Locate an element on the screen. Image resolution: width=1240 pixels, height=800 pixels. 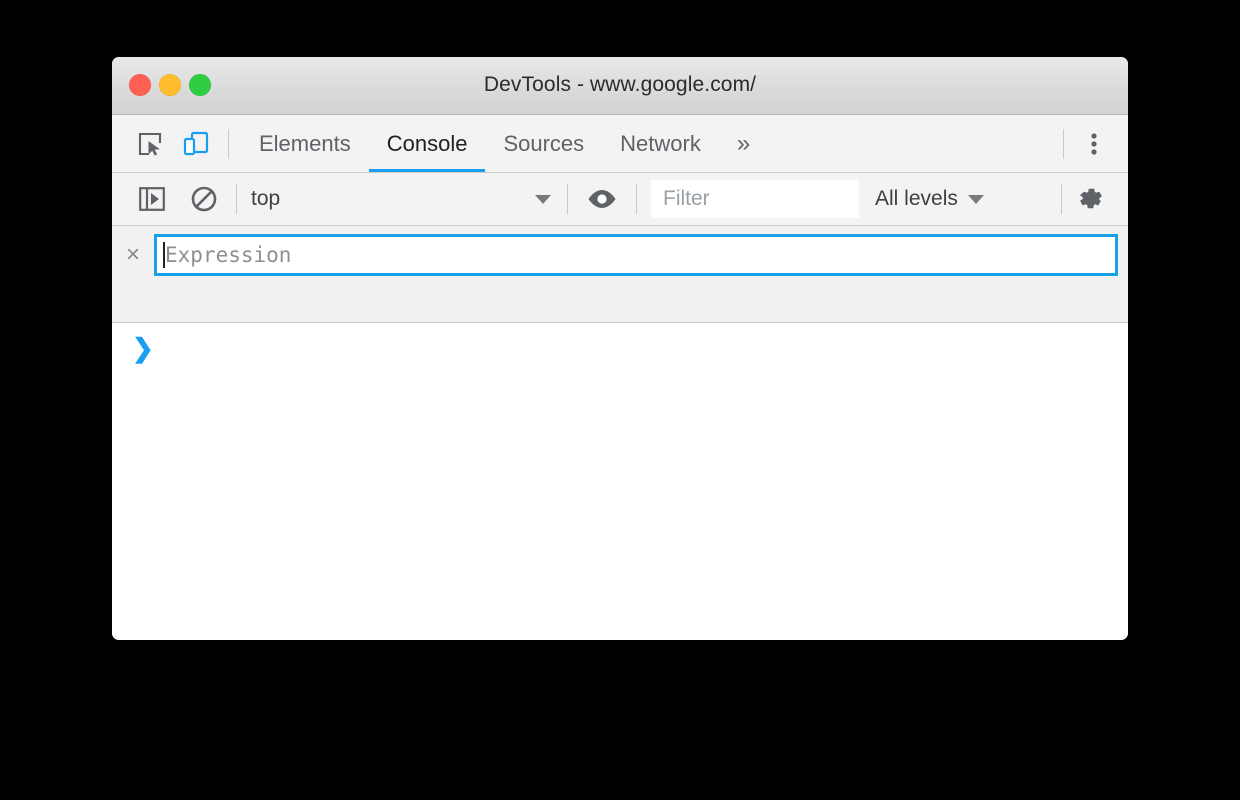
tabbar-separator-left is located at coordinates (228, 143).